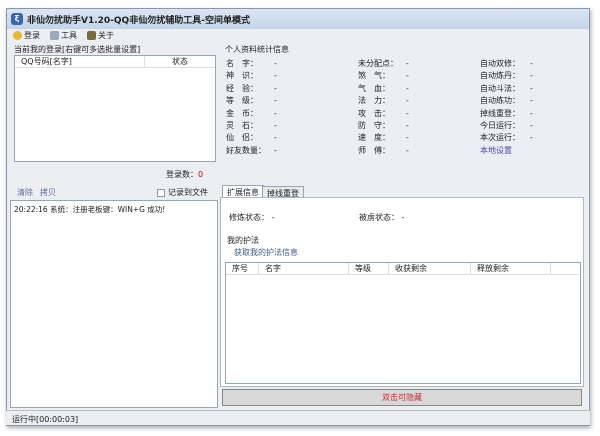  Describe the element at coordinates (273, 217) in the screenshot. I see `cultivate-value: -` at that location.